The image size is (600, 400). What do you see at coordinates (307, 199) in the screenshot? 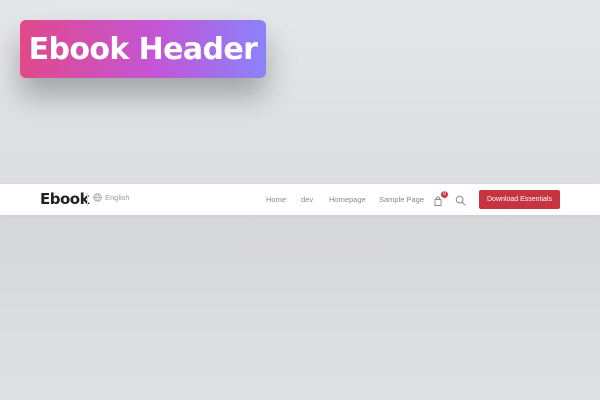
I see `nav-dev: dev` at bounding box center [307, 199].